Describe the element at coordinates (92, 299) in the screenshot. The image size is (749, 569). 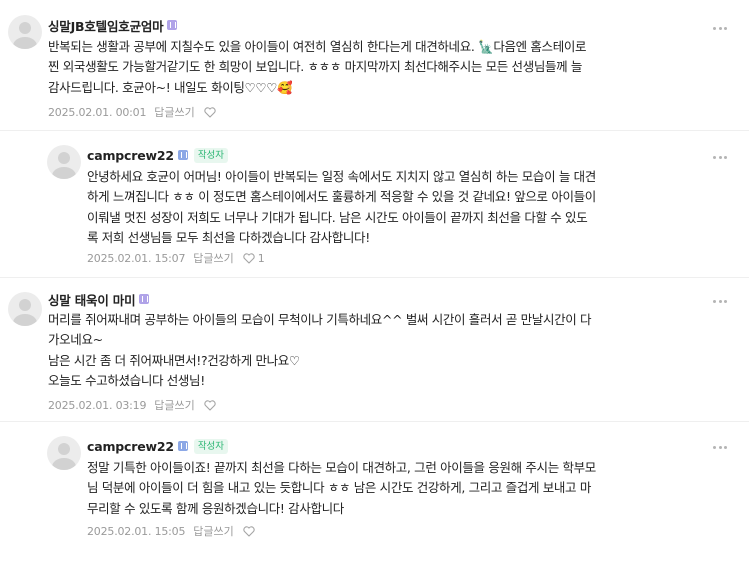
I see `comment-author: 싱말 태욱이 마미` at that location.